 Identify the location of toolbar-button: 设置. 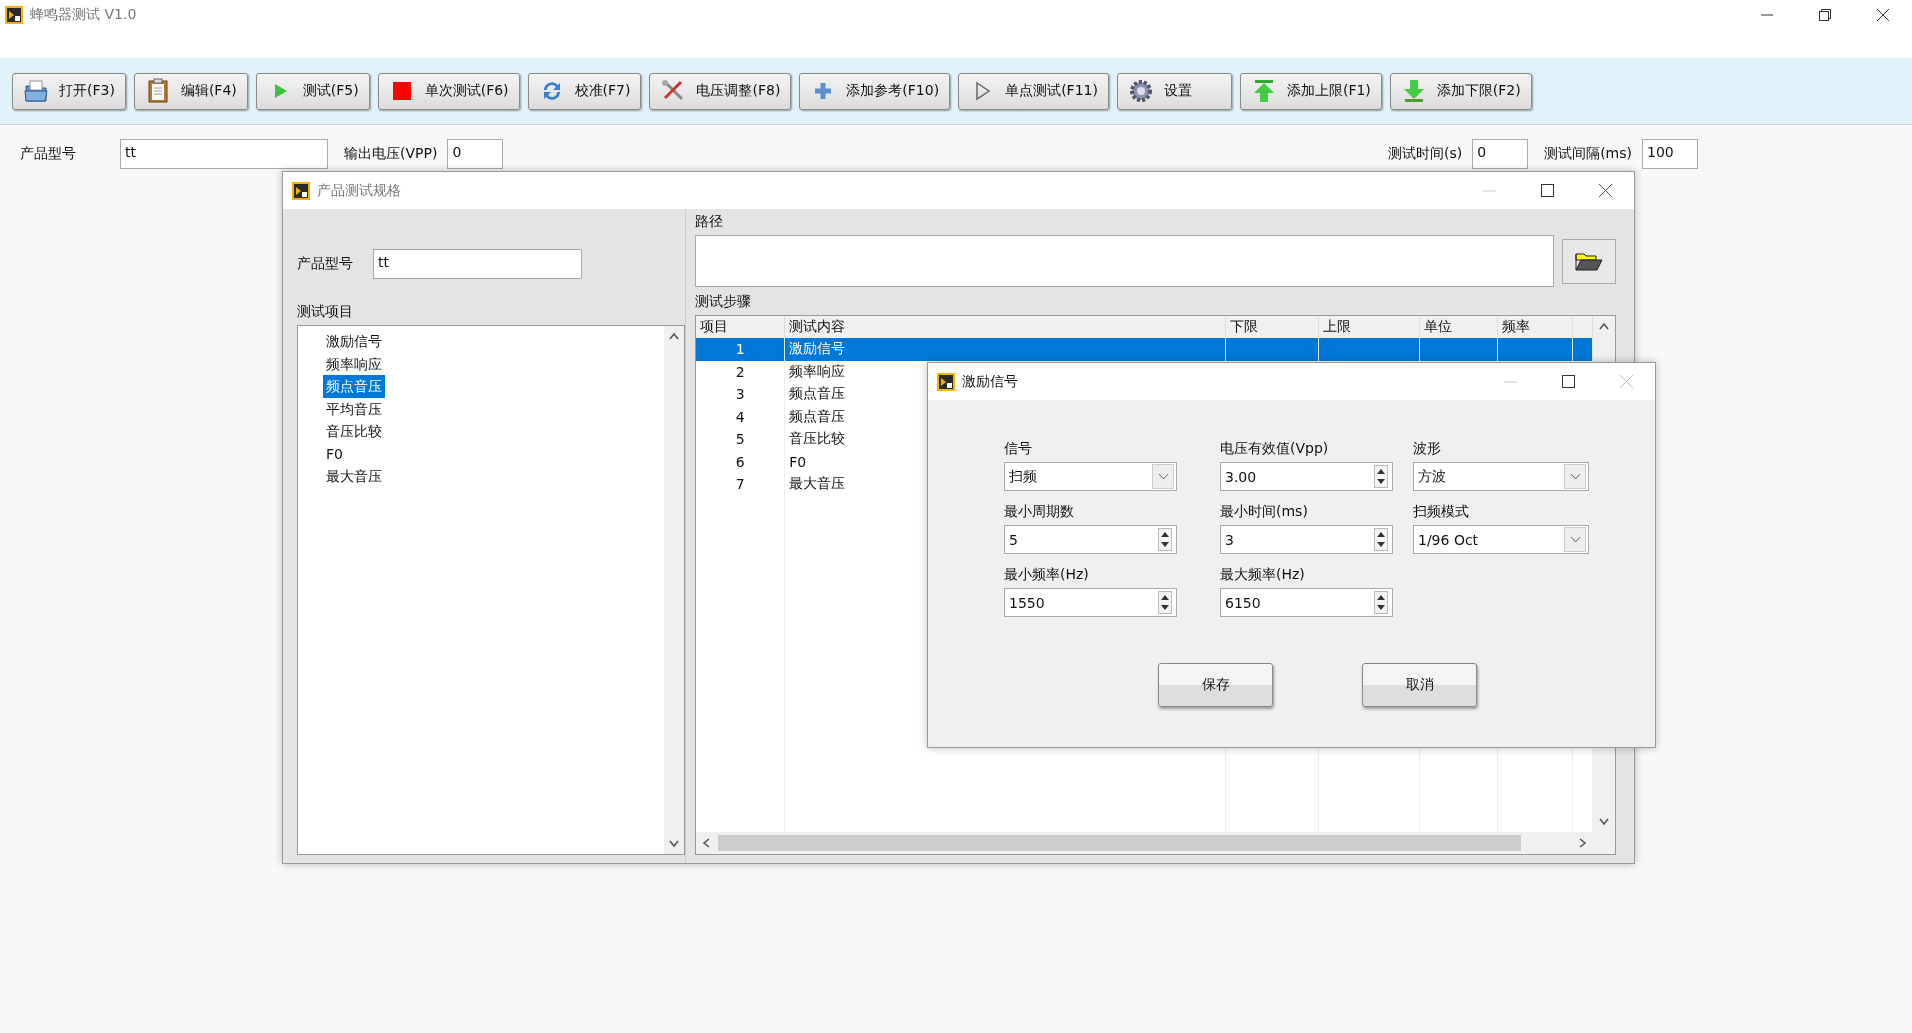
(1174, 91).